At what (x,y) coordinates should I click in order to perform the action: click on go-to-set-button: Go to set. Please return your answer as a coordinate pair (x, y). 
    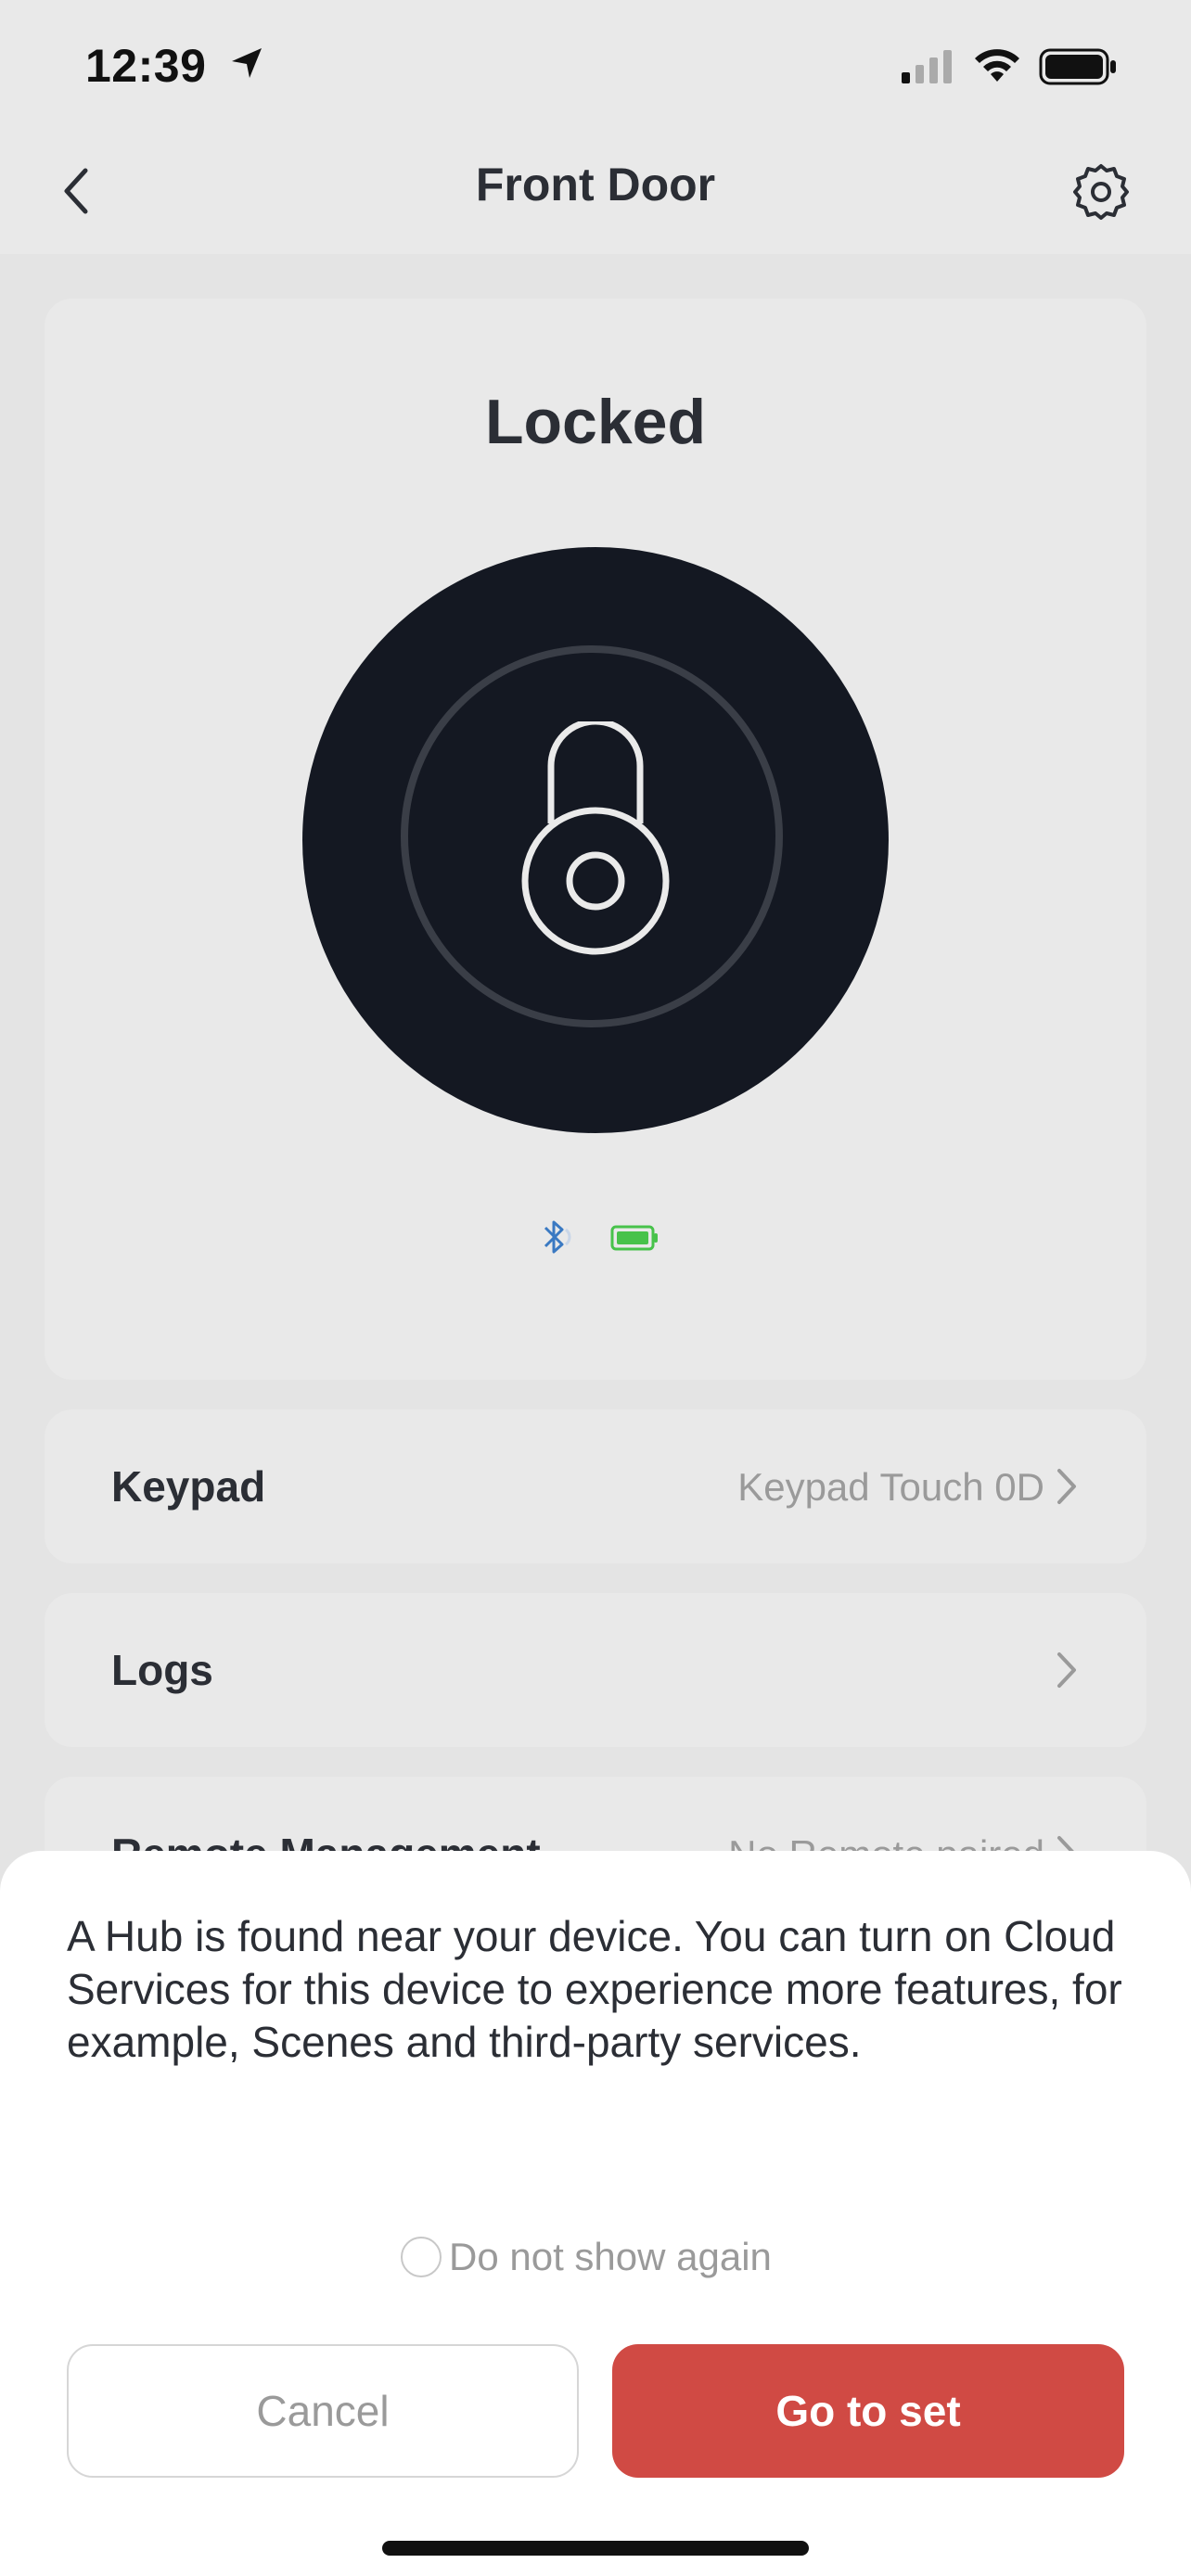
    Looking at the image, I should click on (868, 2411).